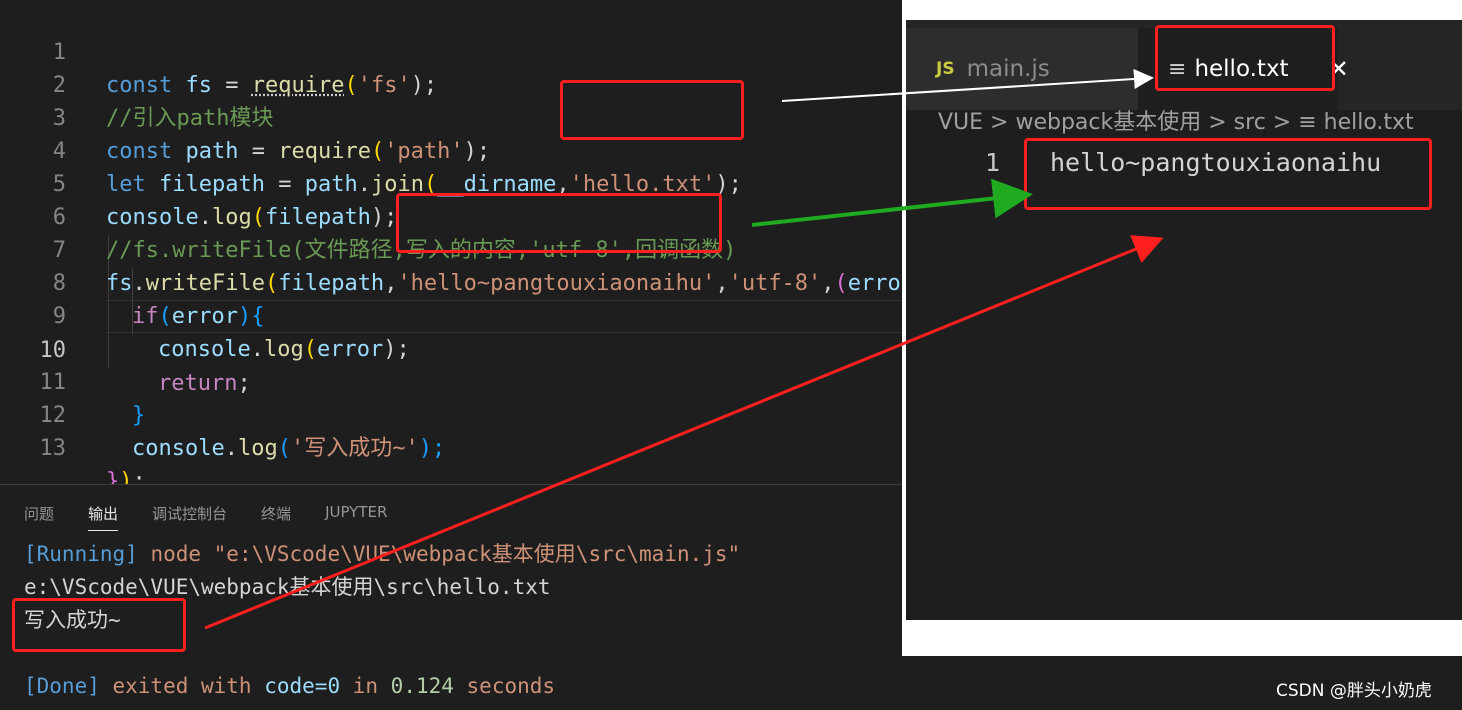 The height and width of the screenshot is (710, 1462). I want to click on tab-main-js: JS main.js, so click(1022, 69).